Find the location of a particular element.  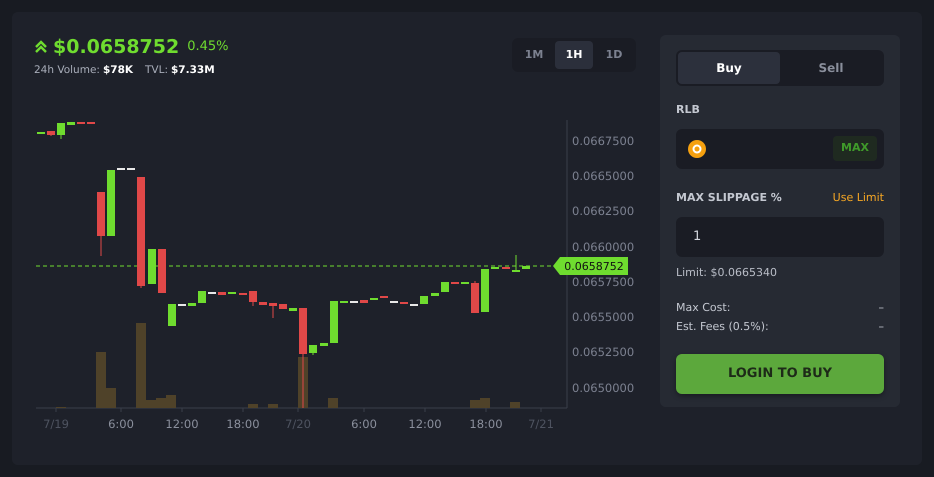

price-axis-label: 0.0652500 is located at coordinates (603, 352).